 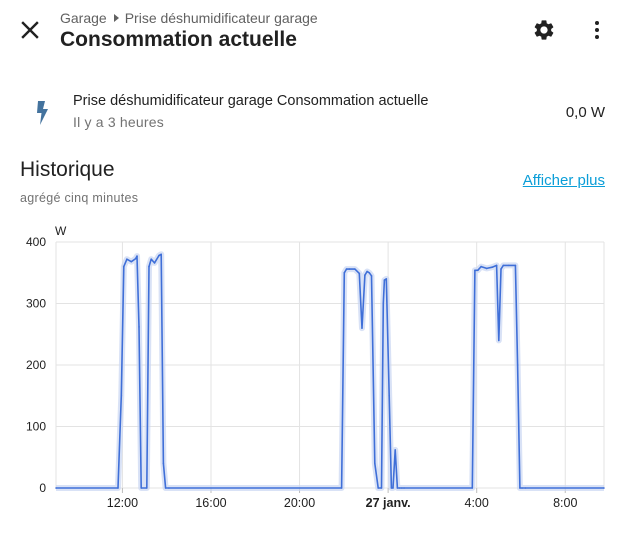 I want to click on entity-last-changed: Il y a 3 heures, so click(x=118, y=122).